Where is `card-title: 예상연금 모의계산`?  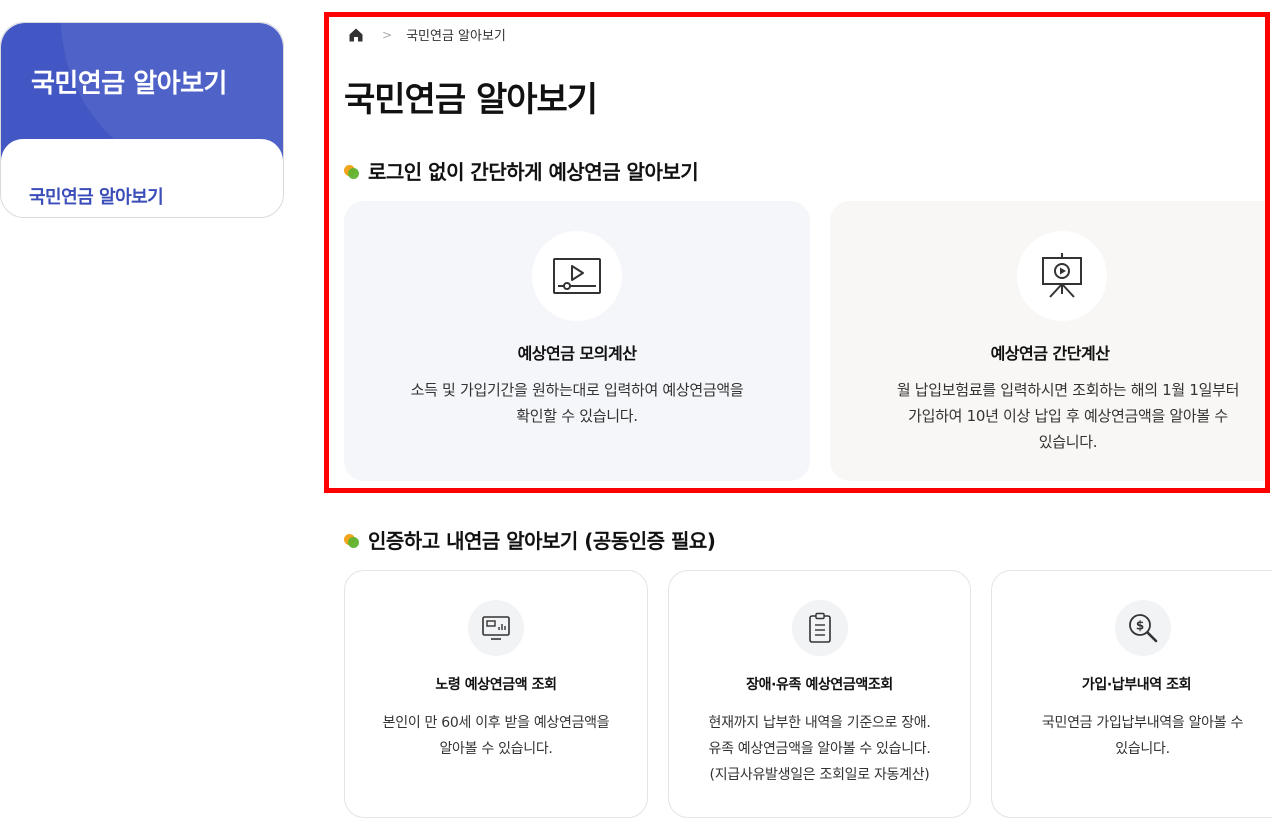 card-title: 예상연금 모의계산 is located at coordinates (577, 353).